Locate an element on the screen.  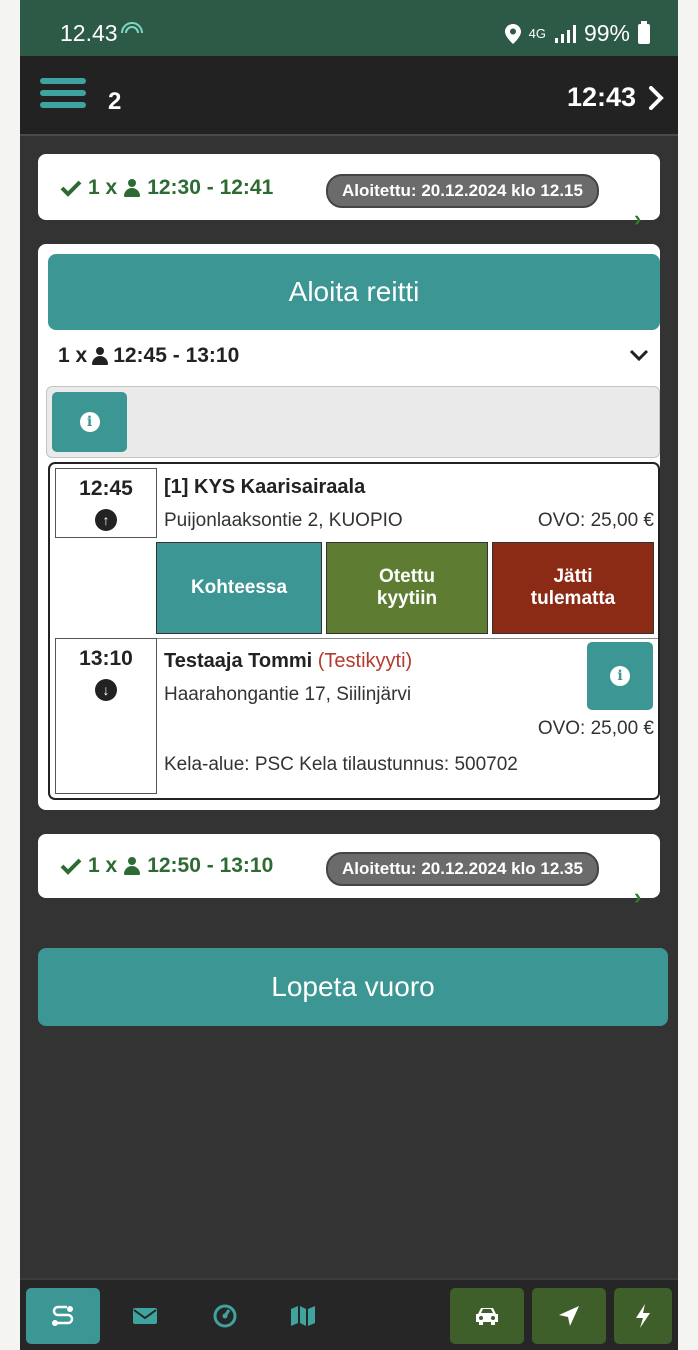
ride-time-range: 12:30 - 12:41 is located at coordinates (210, 187).